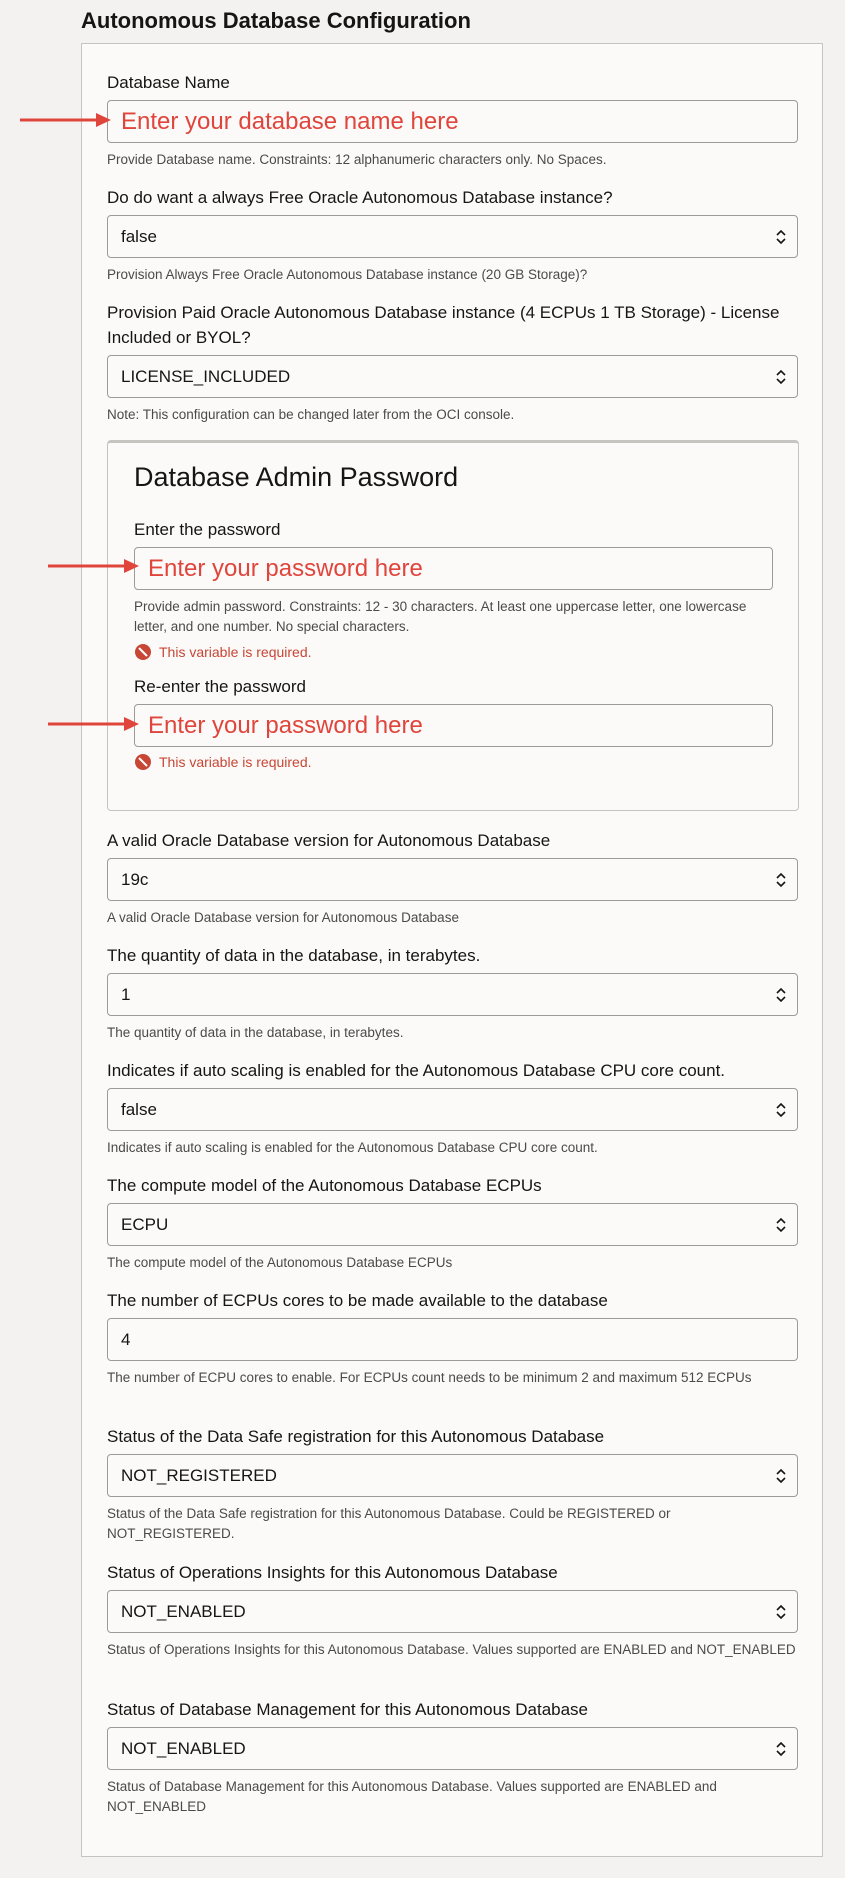 This screenshot has height=1878, width=845. I want to click on database-name-input: Enter your database name here, so click(452, 121).